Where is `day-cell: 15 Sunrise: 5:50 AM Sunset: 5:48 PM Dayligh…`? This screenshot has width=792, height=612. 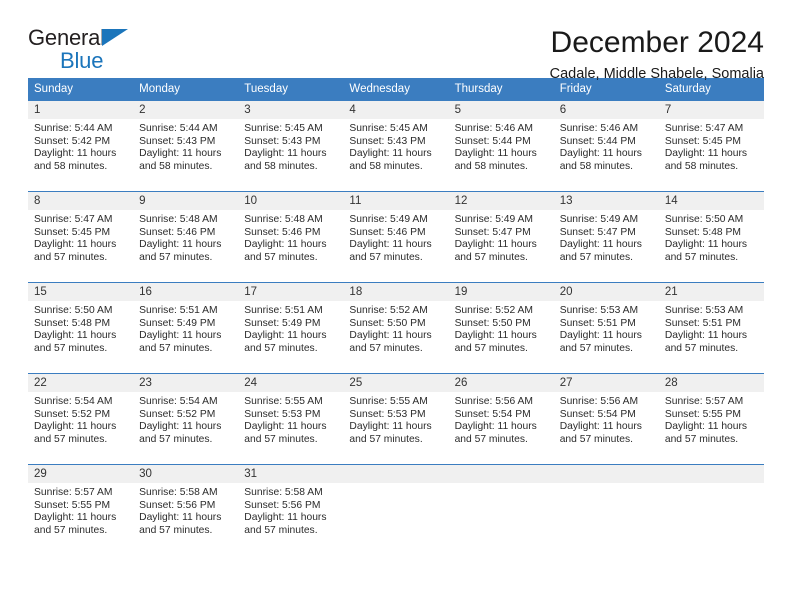
day-cell: 15 Sunrise: 5:50 AM Sunset: 5:48 PM Dayligh… is located at coordinates (81, 328).